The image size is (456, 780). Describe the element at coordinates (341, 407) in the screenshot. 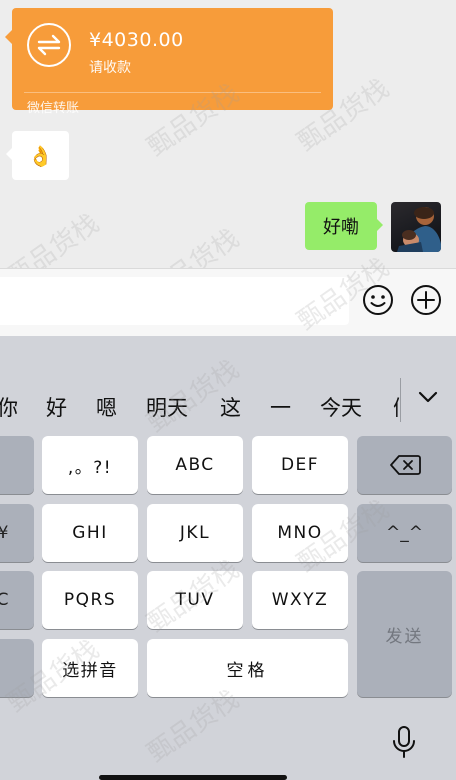

I see `candidate-word: 今天` at that location.